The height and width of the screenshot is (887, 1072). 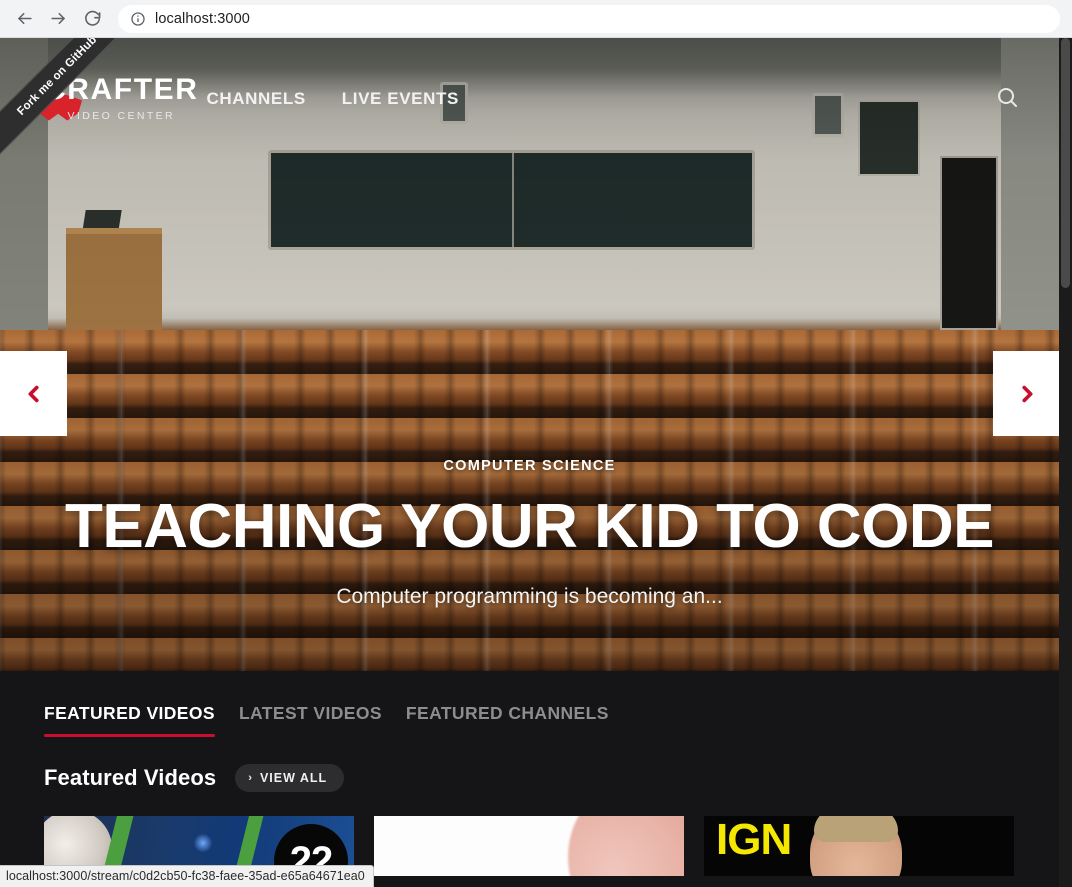 What do you see at coordinates (293, 778) in the screenshot?
I see `view-all-label: VIEW ALL` at bounding box center [293, 778].